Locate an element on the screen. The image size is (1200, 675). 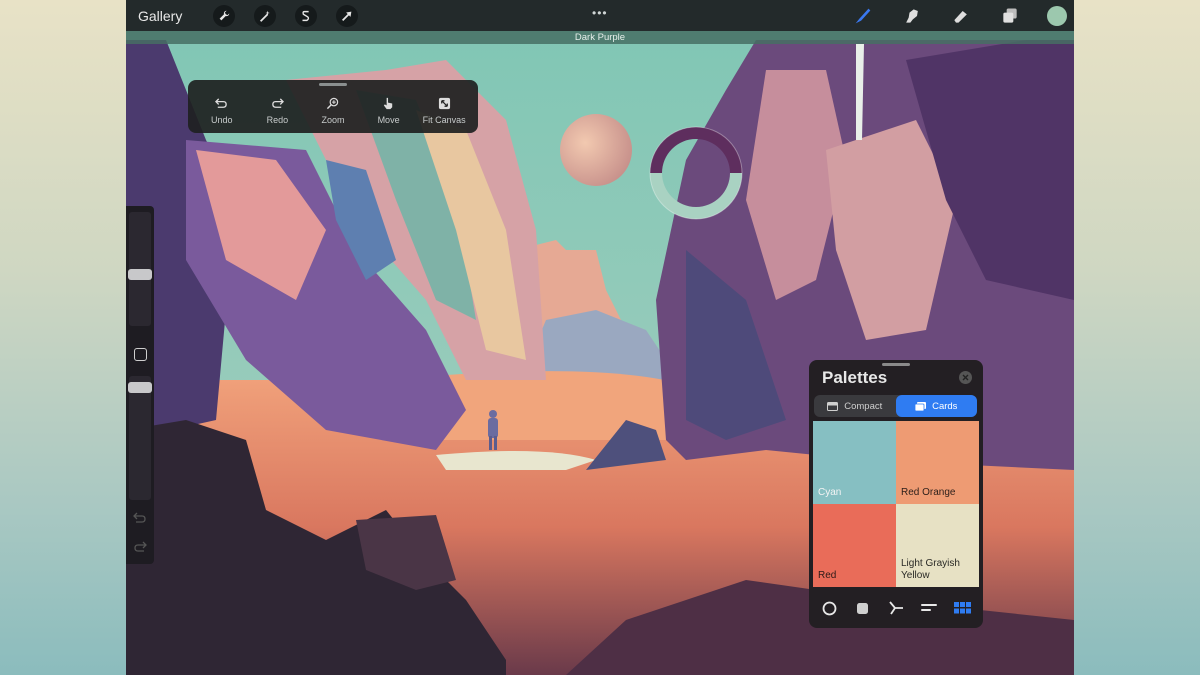
palettes-title: Palettes is located at coordinates (855, 377).